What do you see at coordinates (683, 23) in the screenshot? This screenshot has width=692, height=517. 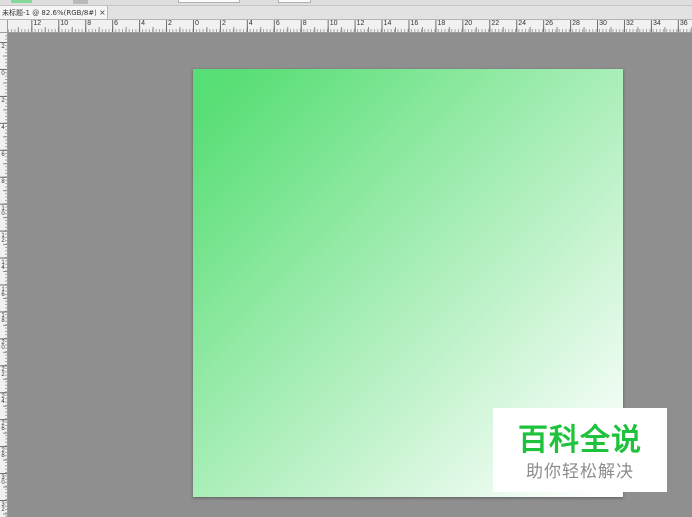 I see `horizontal-ruler-label: 36` at bounding box center [683, 23].